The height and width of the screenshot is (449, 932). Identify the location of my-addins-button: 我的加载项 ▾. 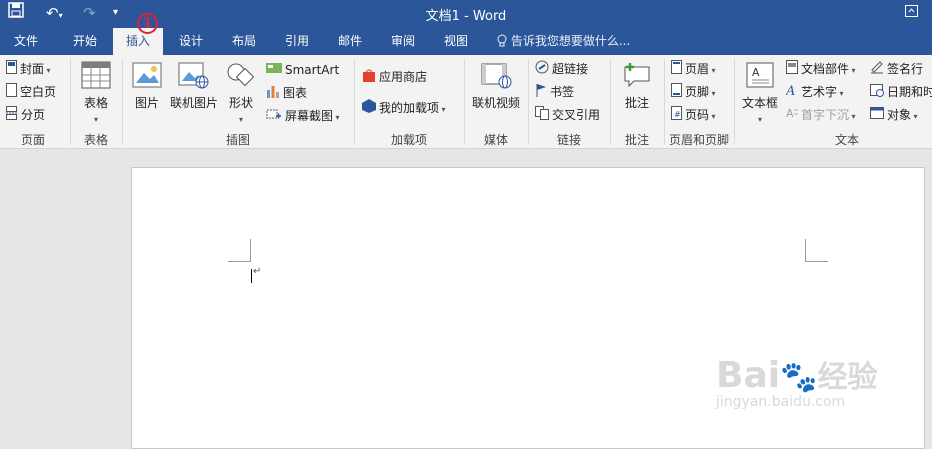
(404, 108).